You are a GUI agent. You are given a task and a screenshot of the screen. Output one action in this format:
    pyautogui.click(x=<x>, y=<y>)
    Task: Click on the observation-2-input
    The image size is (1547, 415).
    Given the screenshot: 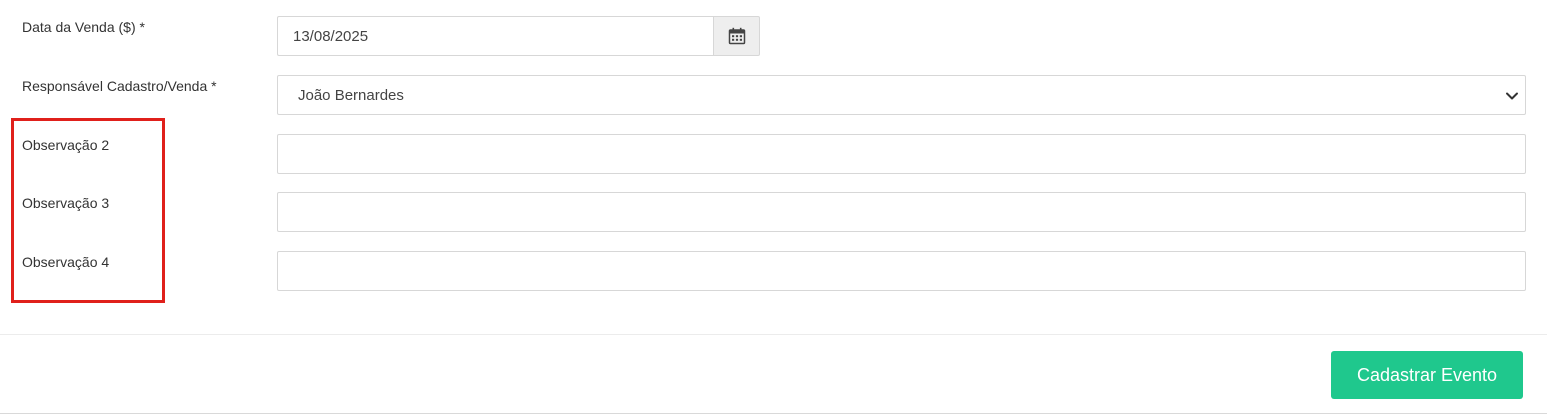 What is the action you would take?
    pyautogui.click(x=901, y=154)
    